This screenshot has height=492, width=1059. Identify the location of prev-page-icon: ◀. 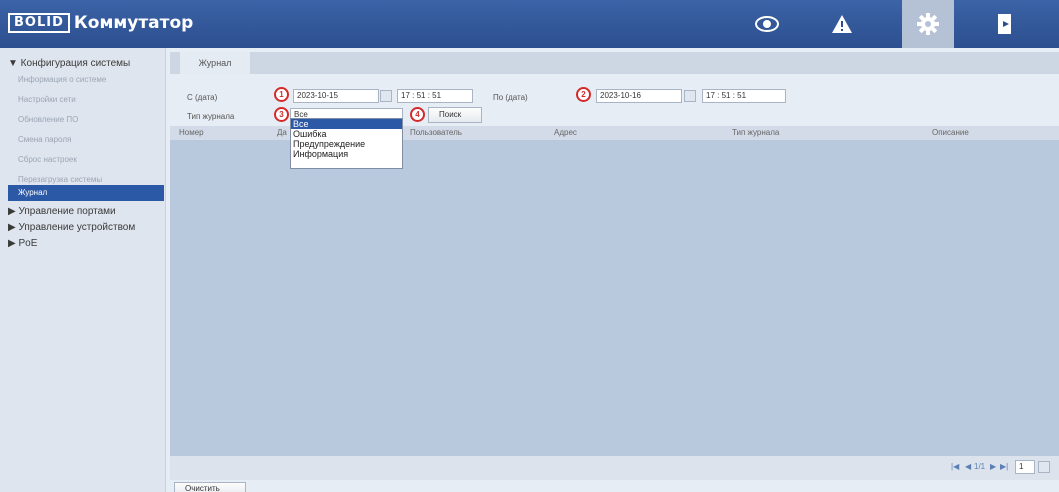
(968, 466).